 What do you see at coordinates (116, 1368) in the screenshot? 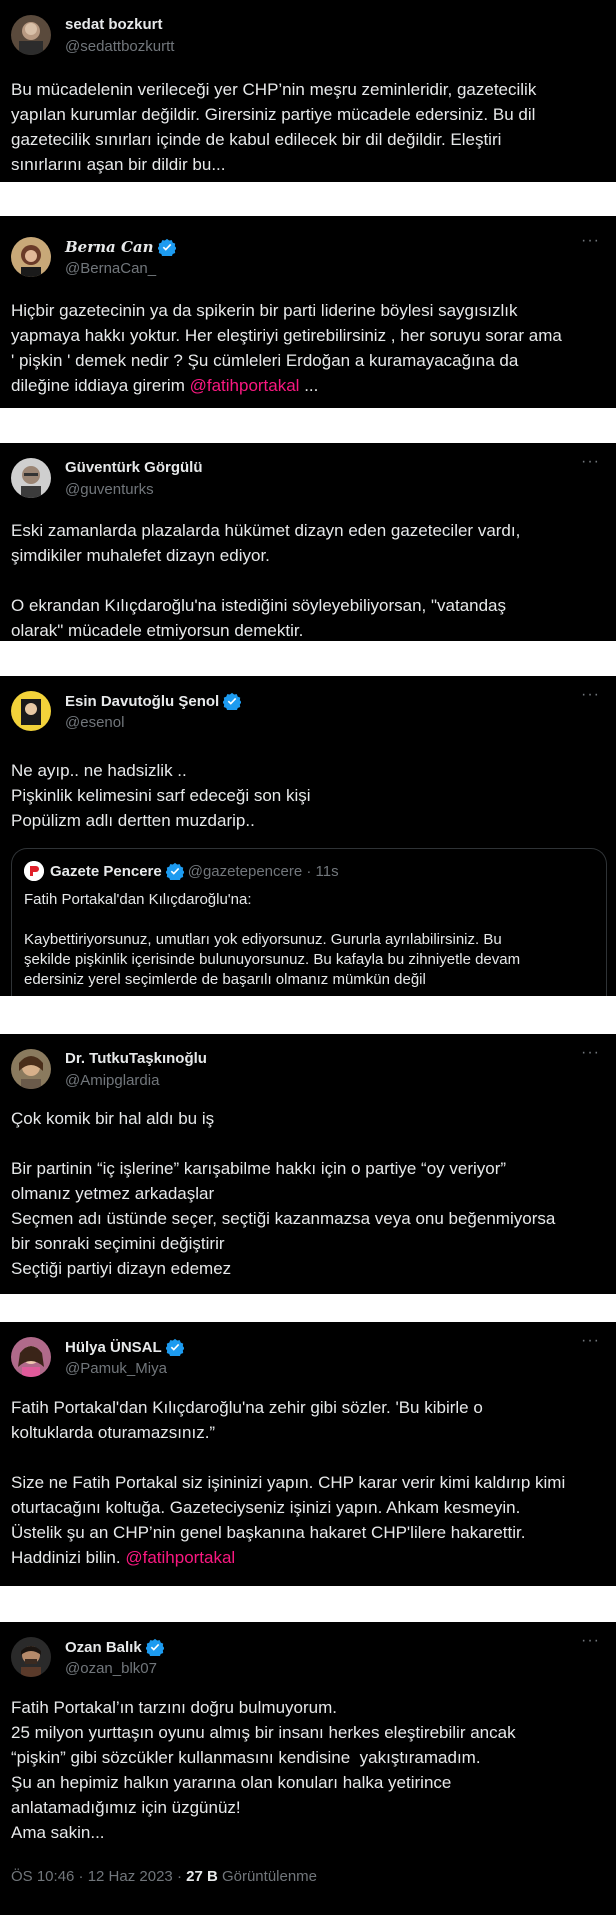
I see `author-handle: @Pamuk_Miya` at bounding box center [116, 1368].